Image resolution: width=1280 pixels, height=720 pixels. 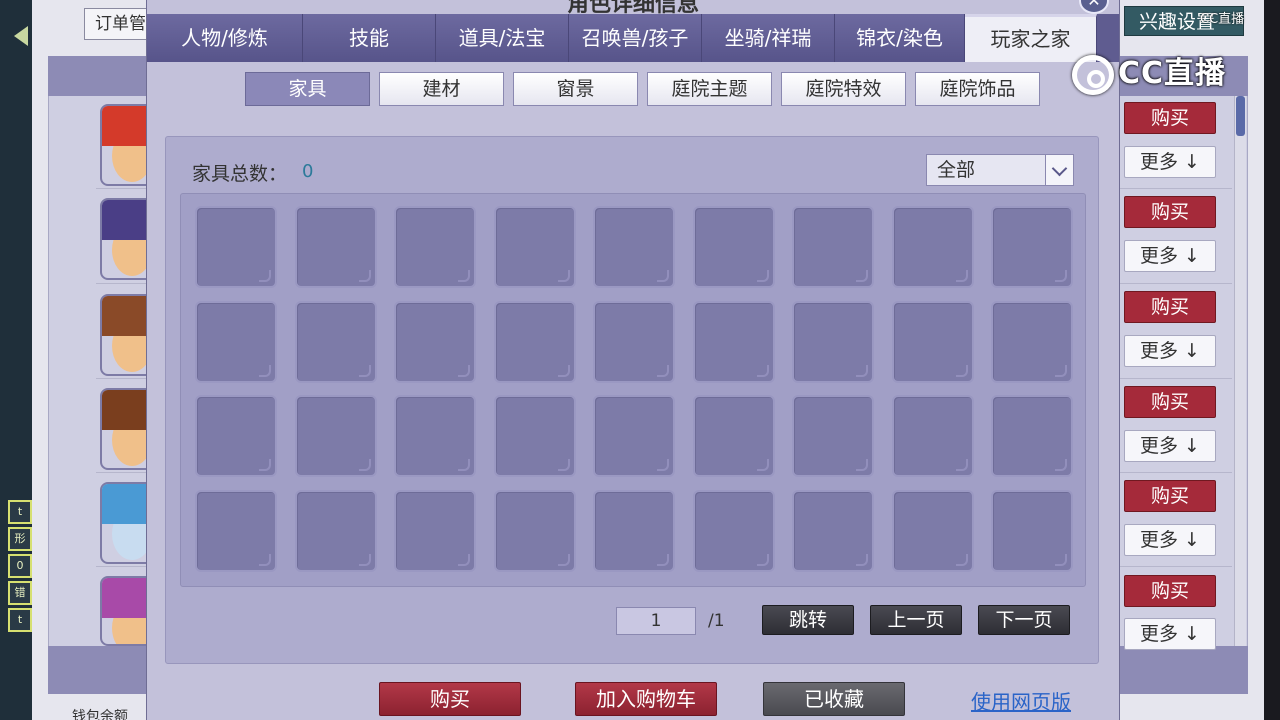 I want to click on use-web-version-link: 使用网页版, so click(x=1021, y=700).